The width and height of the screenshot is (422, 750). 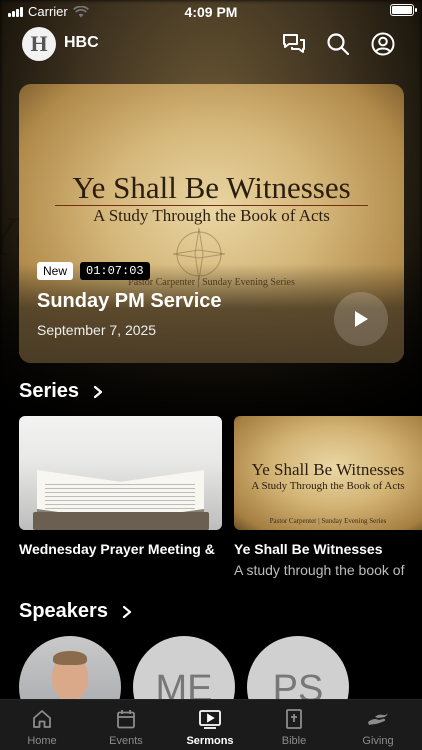 What do you see at coordinates (210, 719) in the screenshot?
I see `play-screen-icon` at bounding box center [210, 719].